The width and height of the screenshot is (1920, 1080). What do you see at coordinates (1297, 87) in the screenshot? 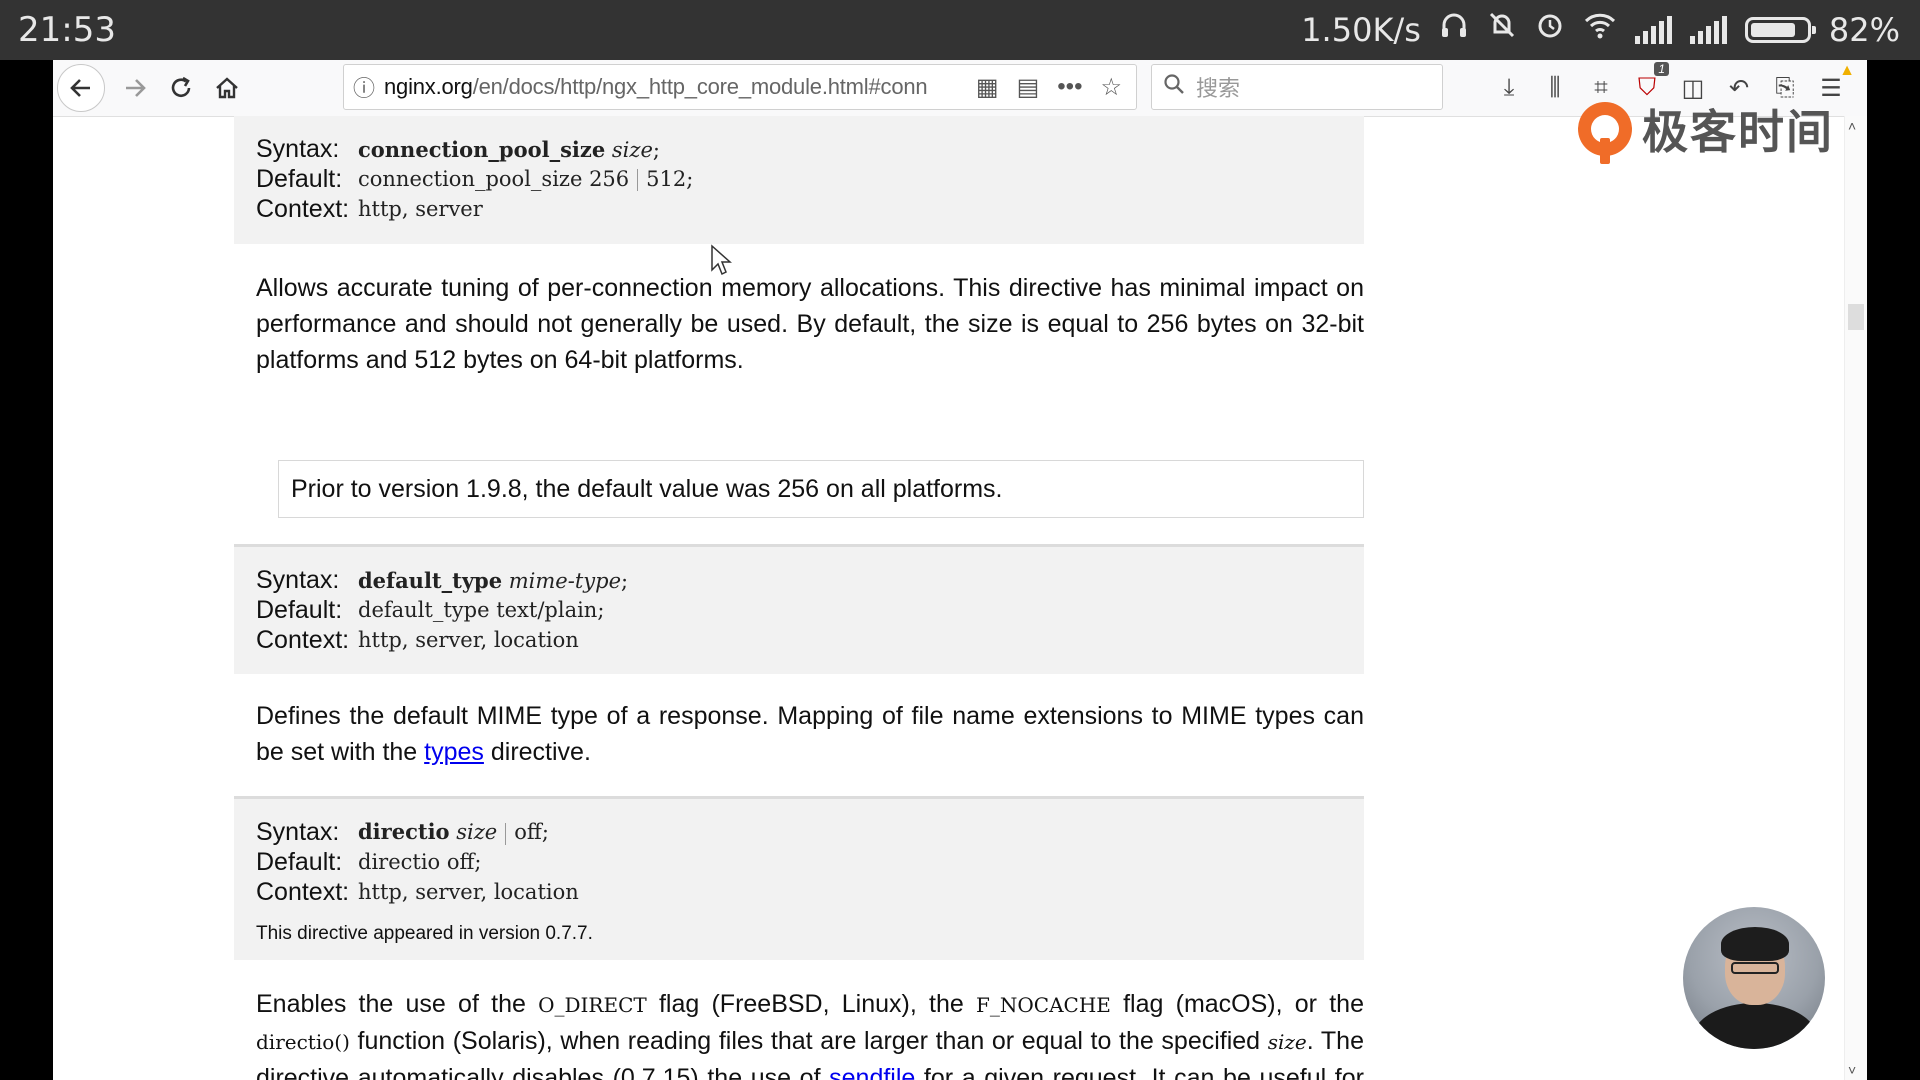
I see `search-bar: 搜索` at bounding box center [1297, 87].